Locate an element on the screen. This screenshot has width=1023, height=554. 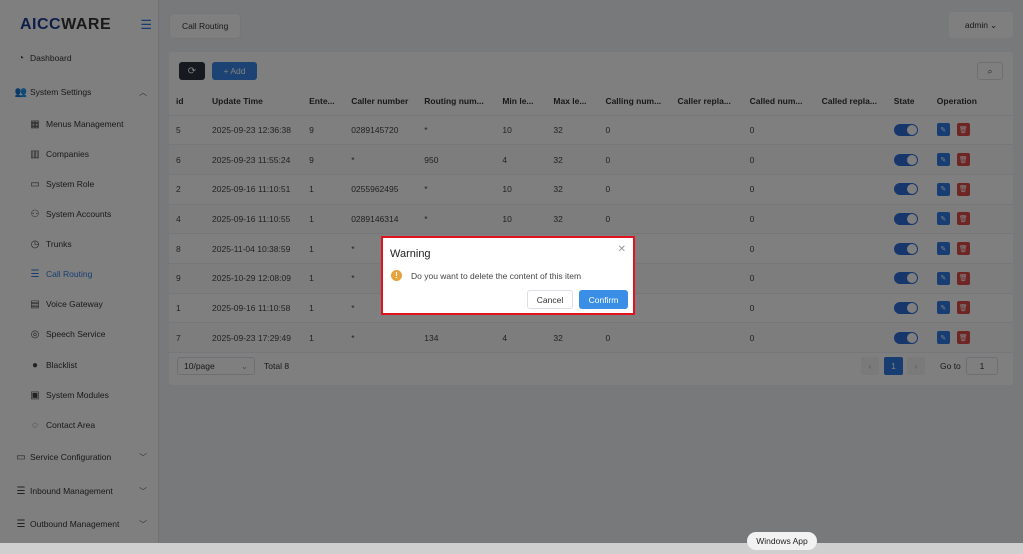
taskbar-strip is located at coordinates (511, 548).